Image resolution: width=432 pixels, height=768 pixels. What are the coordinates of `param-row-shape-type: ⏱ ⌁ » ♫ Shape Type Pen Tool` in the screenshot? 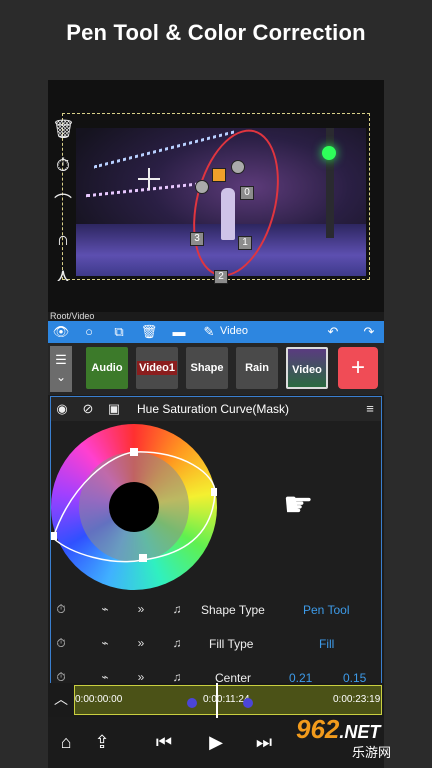 It's located at (216, 610).